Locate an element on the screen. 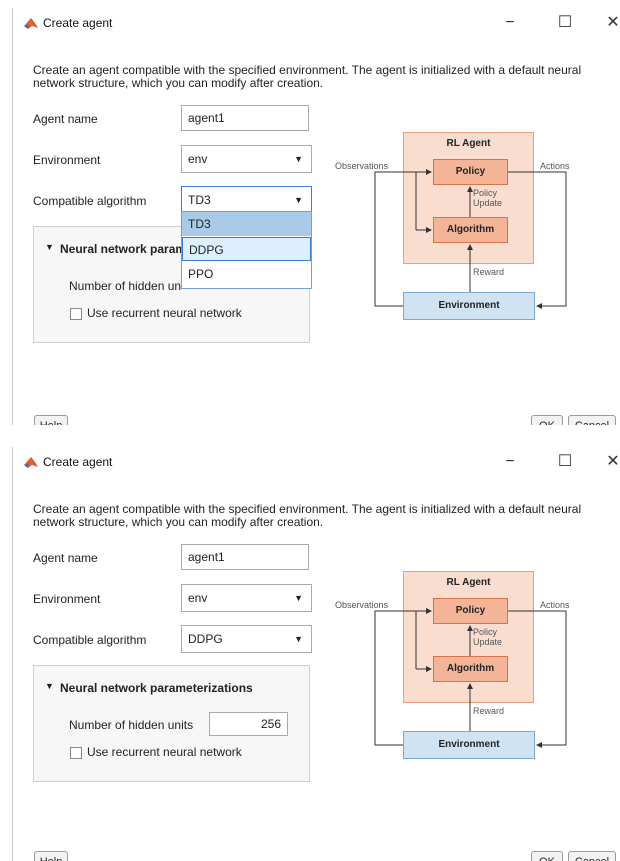  option-td3: TD3 is located at coordinates (246, 224).